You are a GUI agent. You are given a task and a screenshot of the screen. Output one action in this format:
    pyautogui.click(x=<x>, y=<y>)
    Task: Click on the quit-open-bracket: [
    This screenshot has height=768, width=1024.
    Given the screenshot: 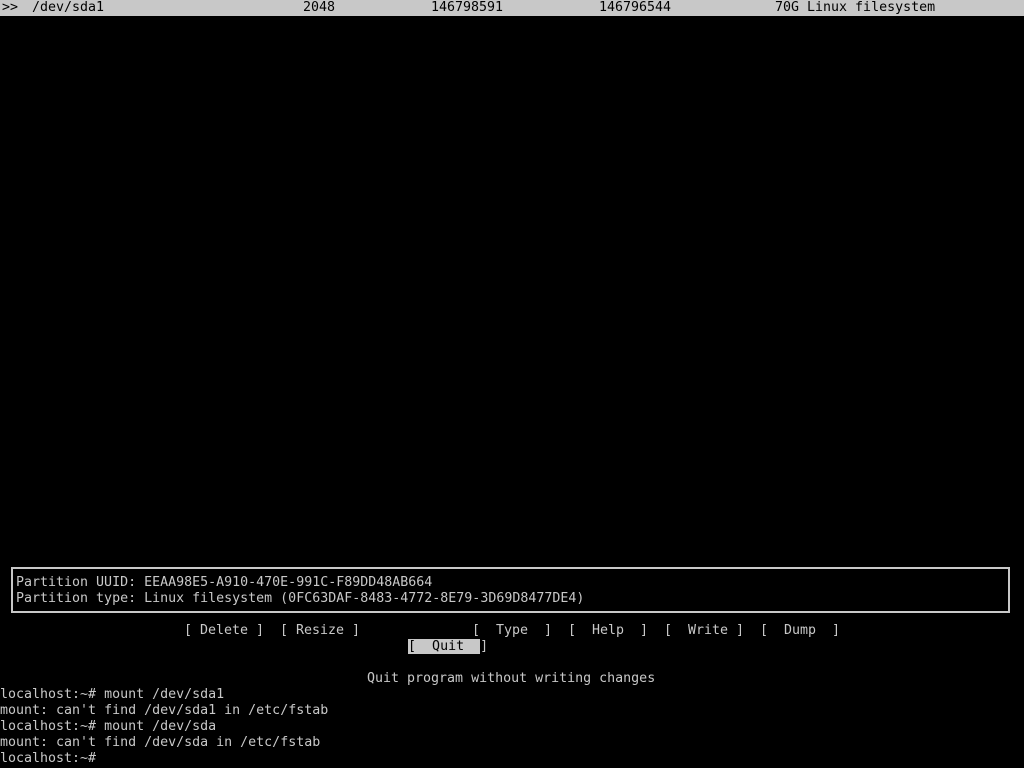 What is the action you would take?
    pyautogui.click(x=412, y=646)
    